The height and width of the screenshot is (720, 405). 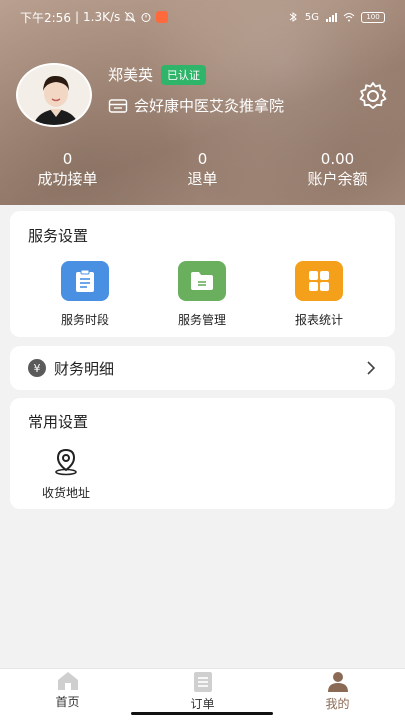 I want to click on avatar, so click(x=54, y=95).